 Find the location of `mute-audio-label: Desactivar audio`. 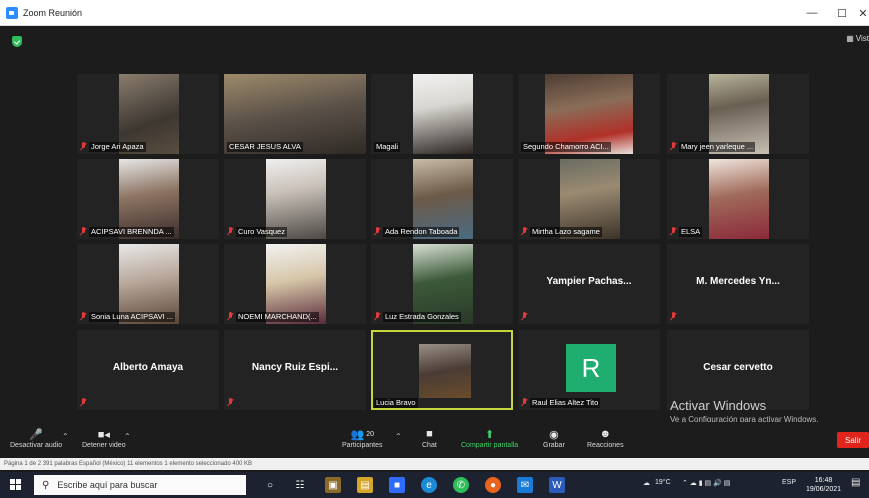

mute-audio-label: Desactivar audio is located at coordinates (36, 445).